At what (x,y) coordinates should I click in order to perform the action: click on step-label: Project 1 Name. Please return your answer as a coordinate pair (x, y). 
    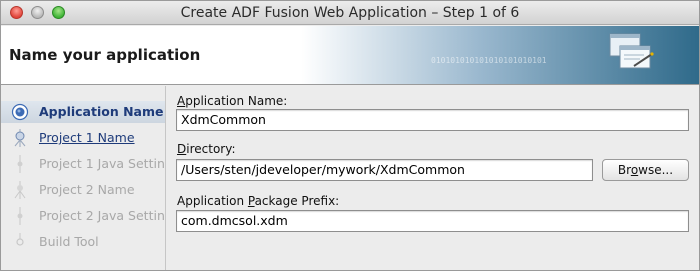
    Looking at the image, I should click on (87, 137).